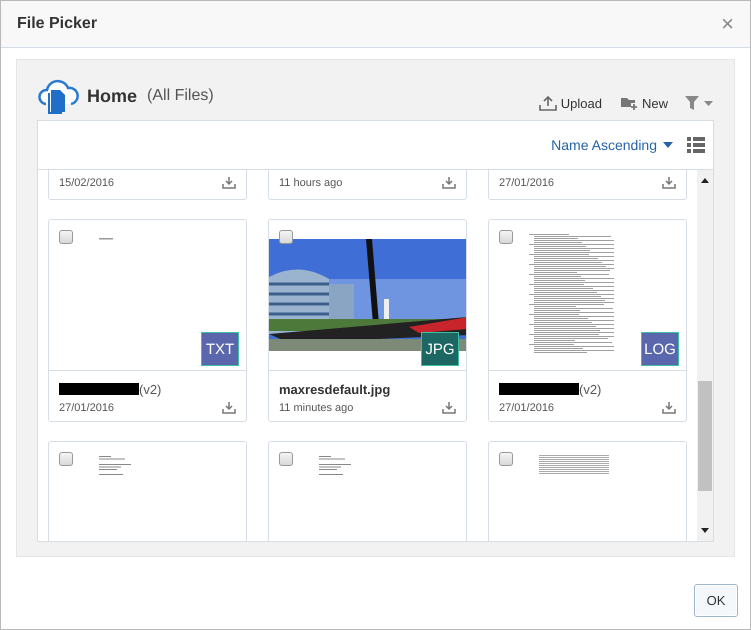 This screenshot has height=630, width=751. Describe the element at coordinates (334, 389) in the screenshot. I see `file-name: maxresdefault.jpg` at that location.